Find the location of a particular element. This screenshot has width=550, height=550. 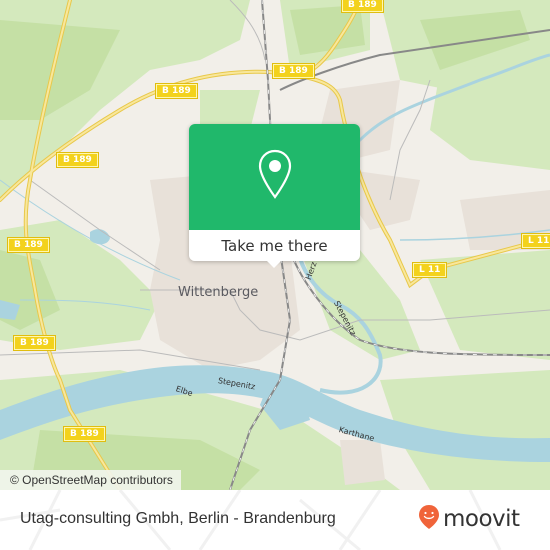

moovit-logo: moovit is located at coordinates (469, 519).